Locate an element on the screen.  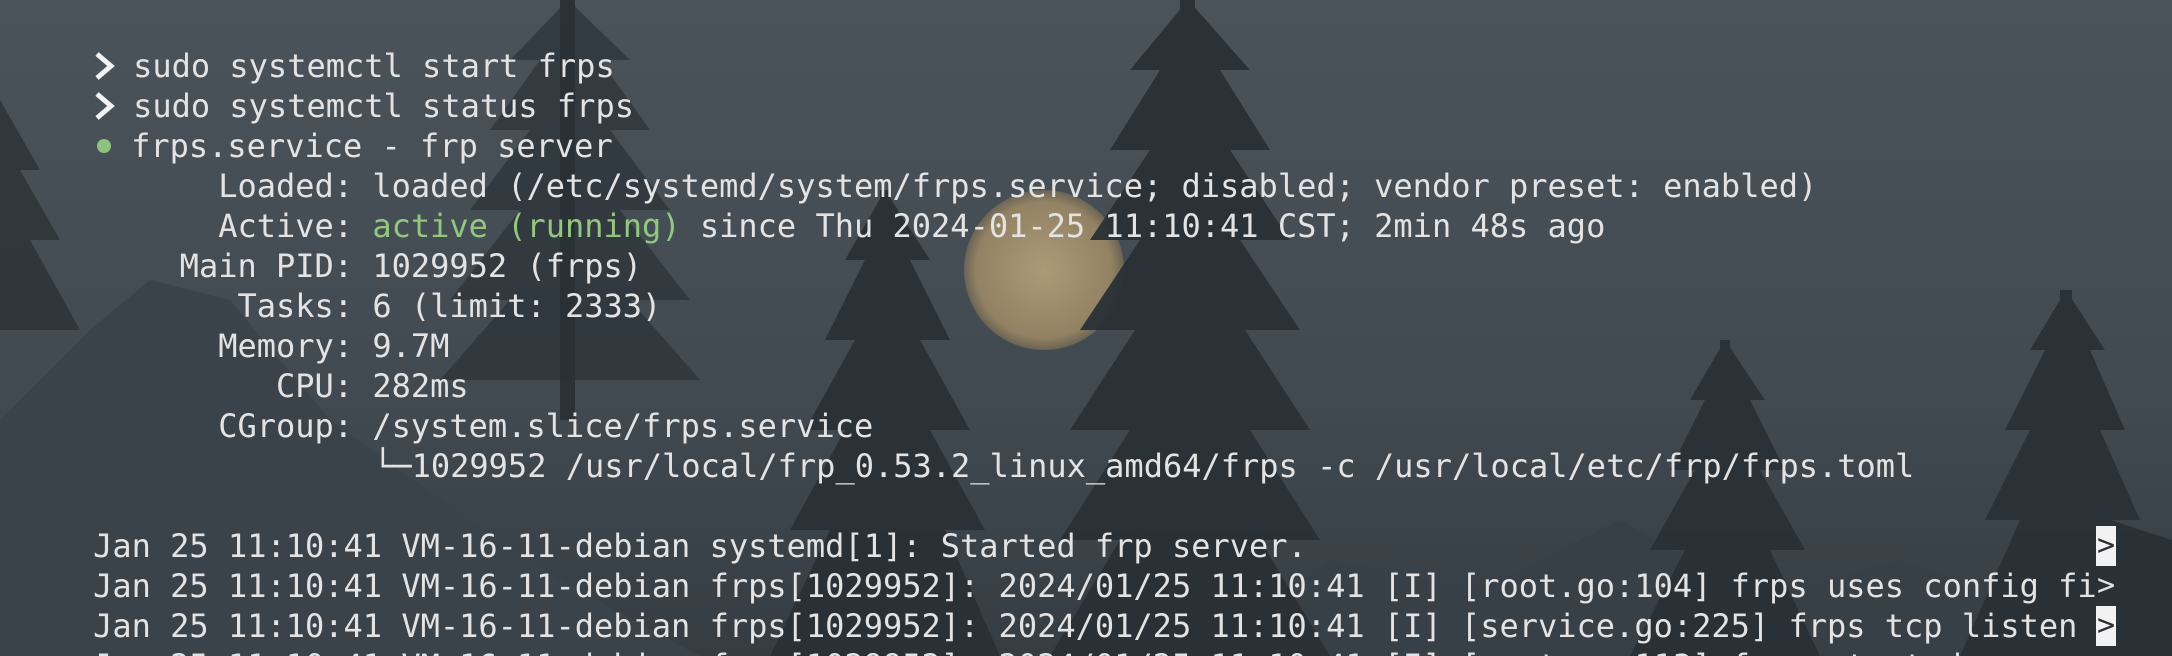
command-line: sudo systemctl start frps is located at coordinates (315, 45).